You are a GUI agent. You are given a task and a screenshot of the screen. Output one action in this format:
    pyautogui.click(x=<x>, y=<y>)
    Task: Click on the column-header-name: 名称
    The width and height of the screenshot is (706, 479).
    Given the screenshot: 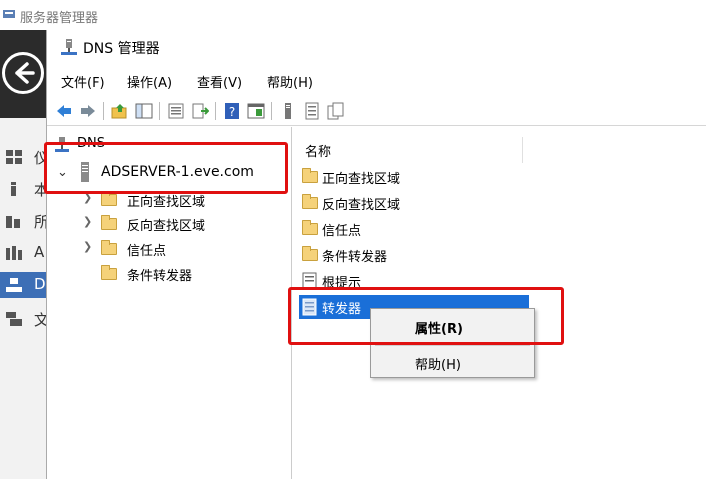 What is the action you would take?
    pyautogui.click(x=408, y=150)
    